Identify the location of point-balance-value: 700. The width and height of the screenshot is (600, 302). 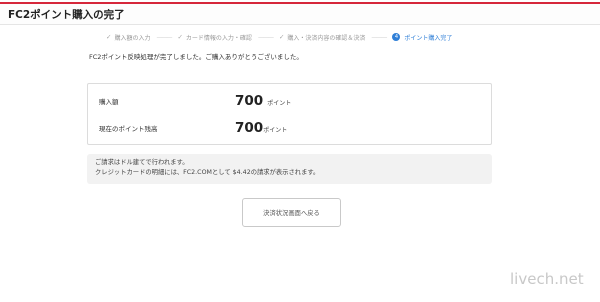
(249, 128).